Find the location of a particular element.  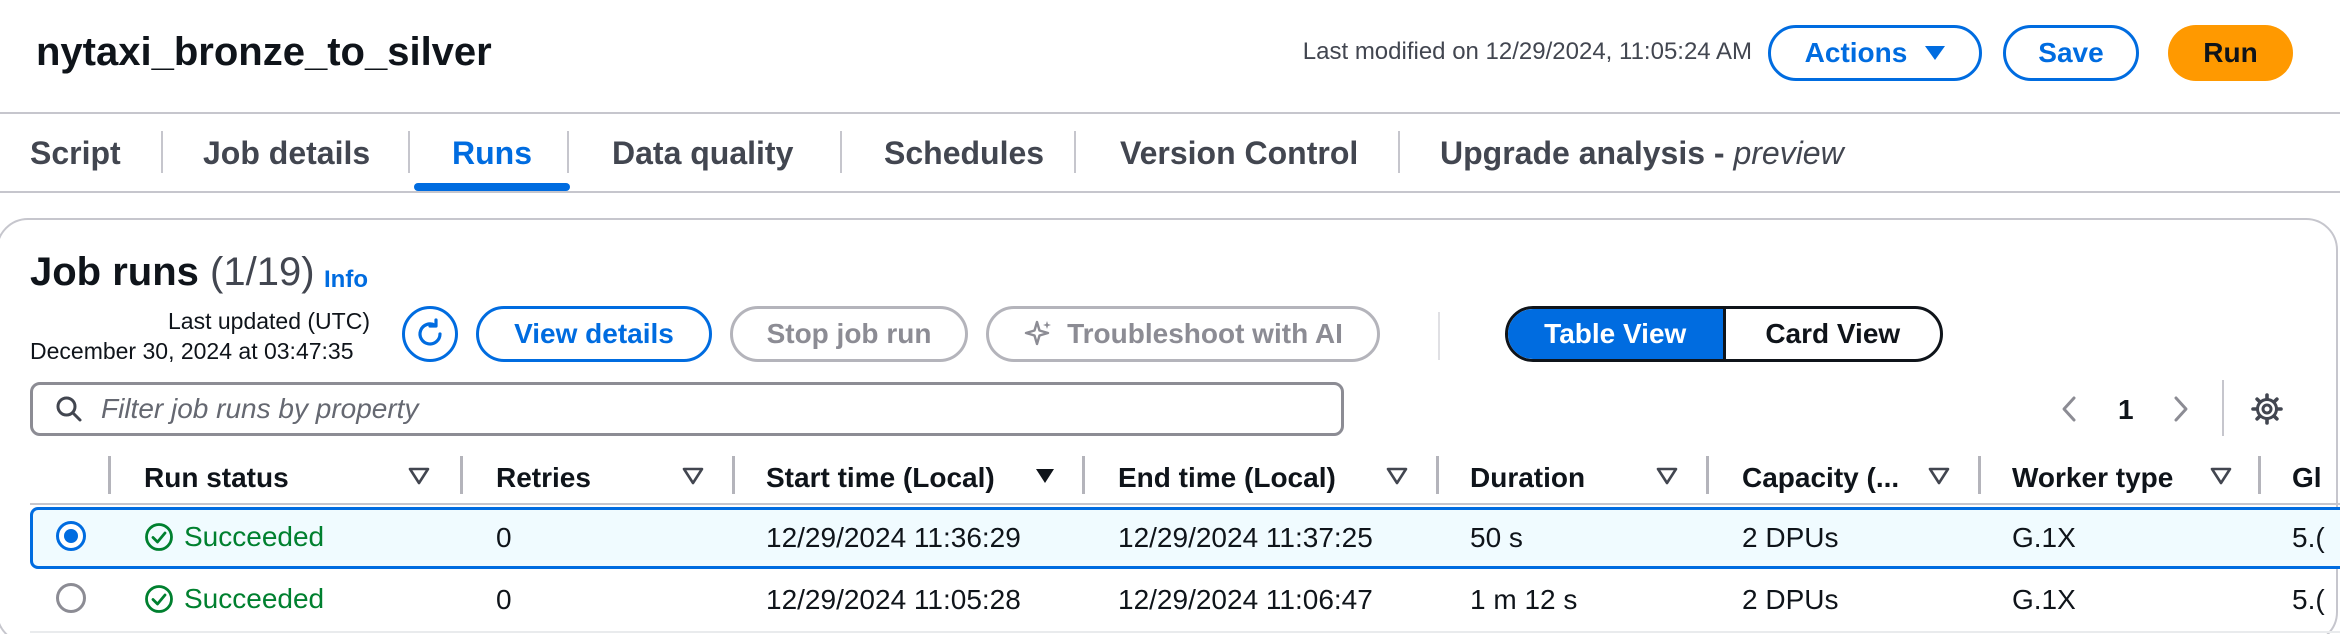

troubleshoot-ai-button: Troubleshoot with AI is located at coordinates (1183, 334).